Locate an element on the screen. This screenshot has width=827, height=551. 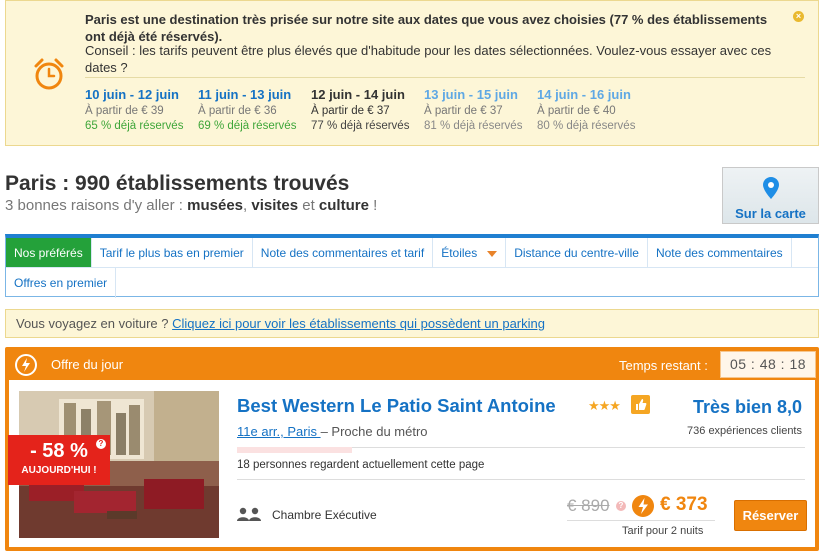
date-range: 11 juin - 13 juin is located at coordinates (254, 94).